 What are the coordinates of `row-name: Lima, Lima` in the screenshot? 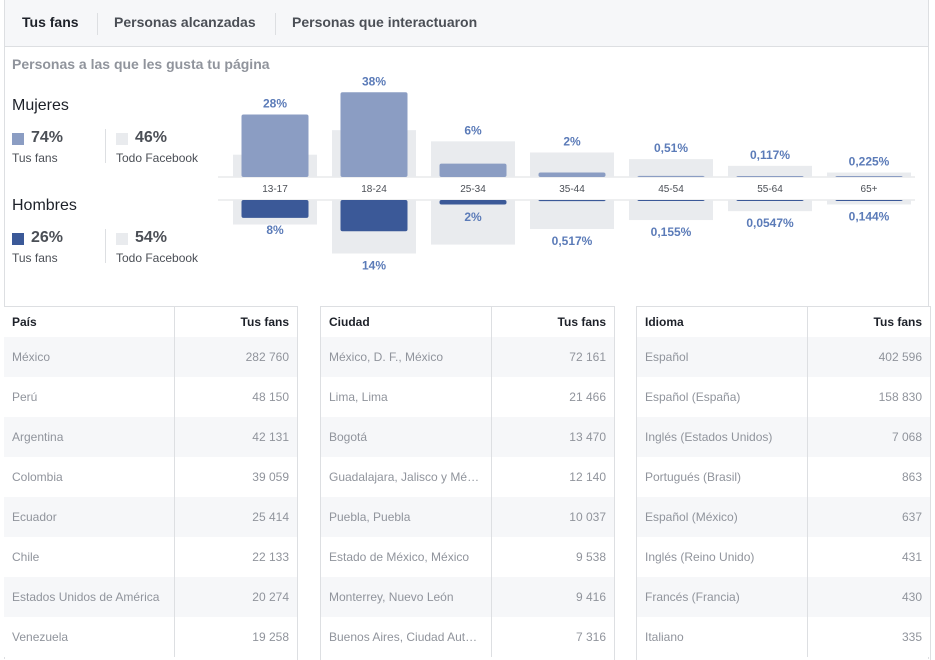 It's located at (358, 397).